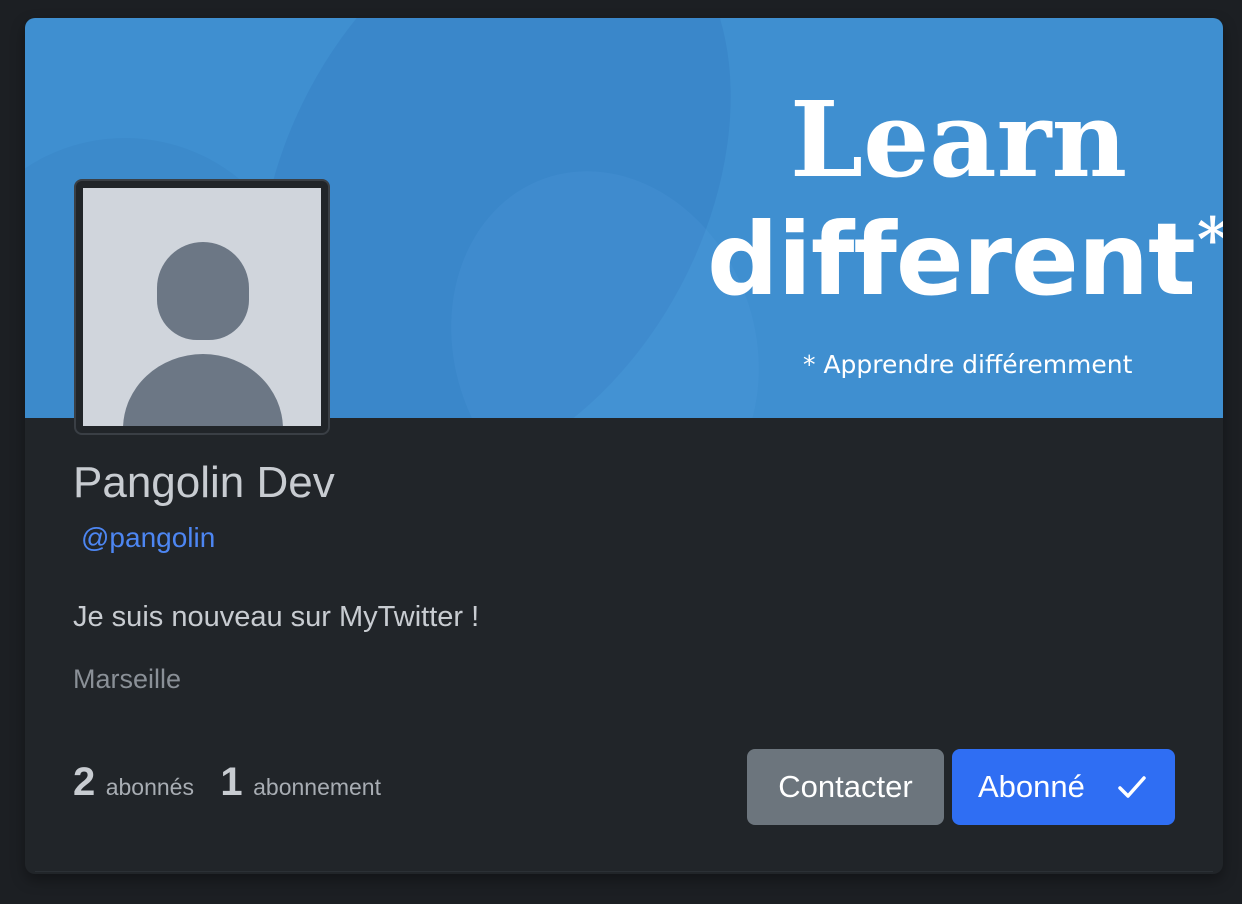 Image resolution: width=1242 pixels, height=904 pixels. I want to click on profile-bio: Je suis nouveau sur MyTwitter !, so click(276, 617).